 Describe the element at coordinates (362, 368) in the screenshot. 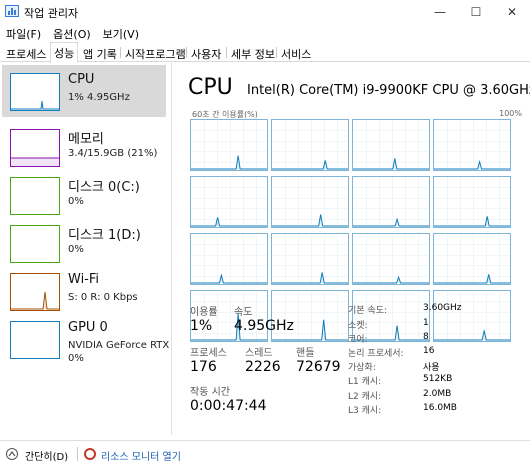

I see `spec-label: 가상화:` at that location.